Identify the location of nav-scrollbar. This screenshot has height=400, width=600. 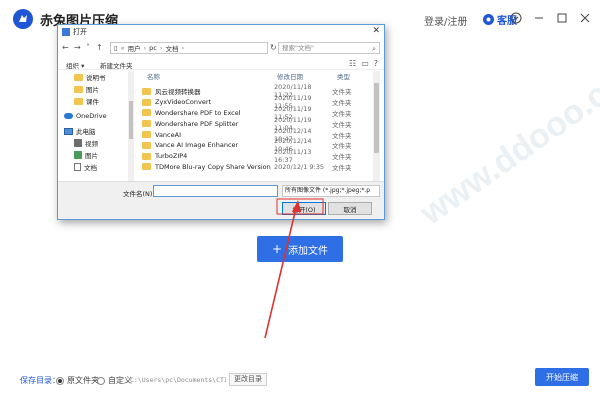
(131, 126).